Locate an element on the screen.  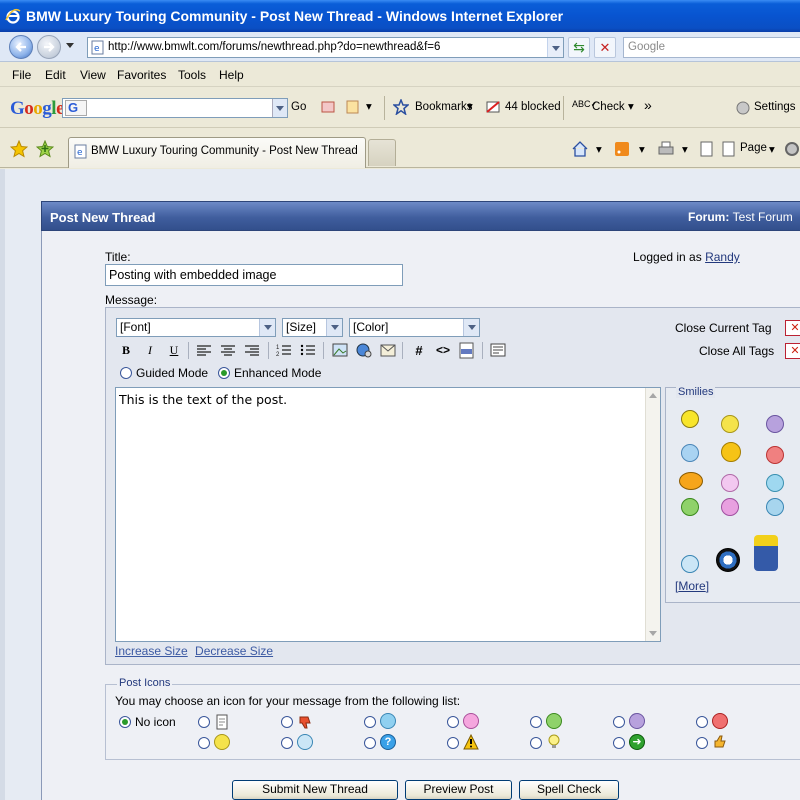
align-center-icon is located at coordinates (228, 350).